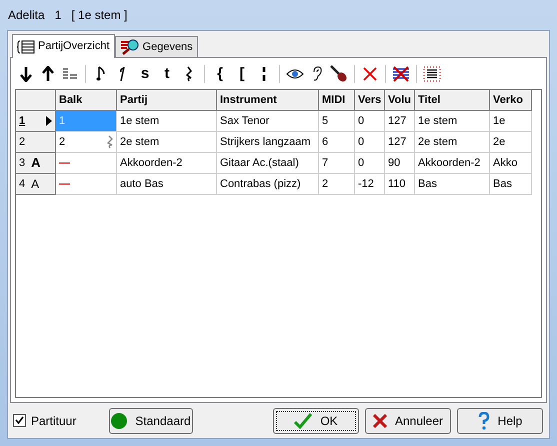 The width and height of the screenshot is (557, 446). What do you see at coordinates (484, 421) in the screenshot?
I see `help-icon` at bounding box center [484, 421].